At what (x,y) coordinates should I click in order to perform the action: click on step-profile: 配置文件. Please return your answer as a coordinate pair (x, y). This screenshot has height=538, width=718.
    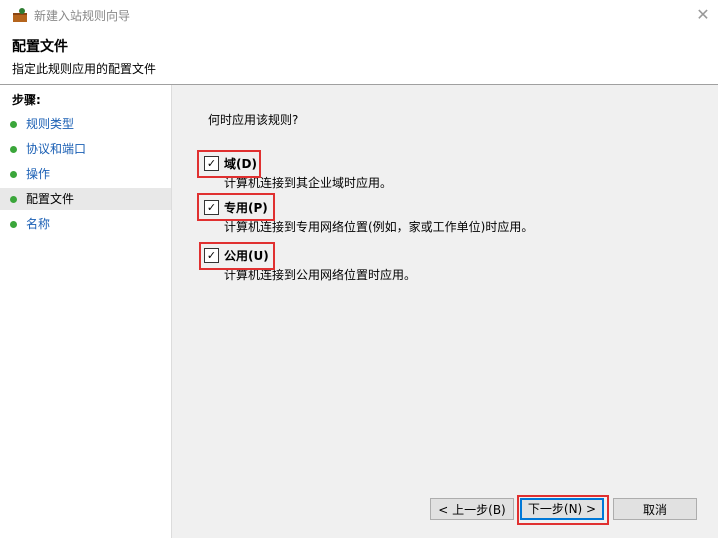
    Looking at the image, I should click on (85, 199).